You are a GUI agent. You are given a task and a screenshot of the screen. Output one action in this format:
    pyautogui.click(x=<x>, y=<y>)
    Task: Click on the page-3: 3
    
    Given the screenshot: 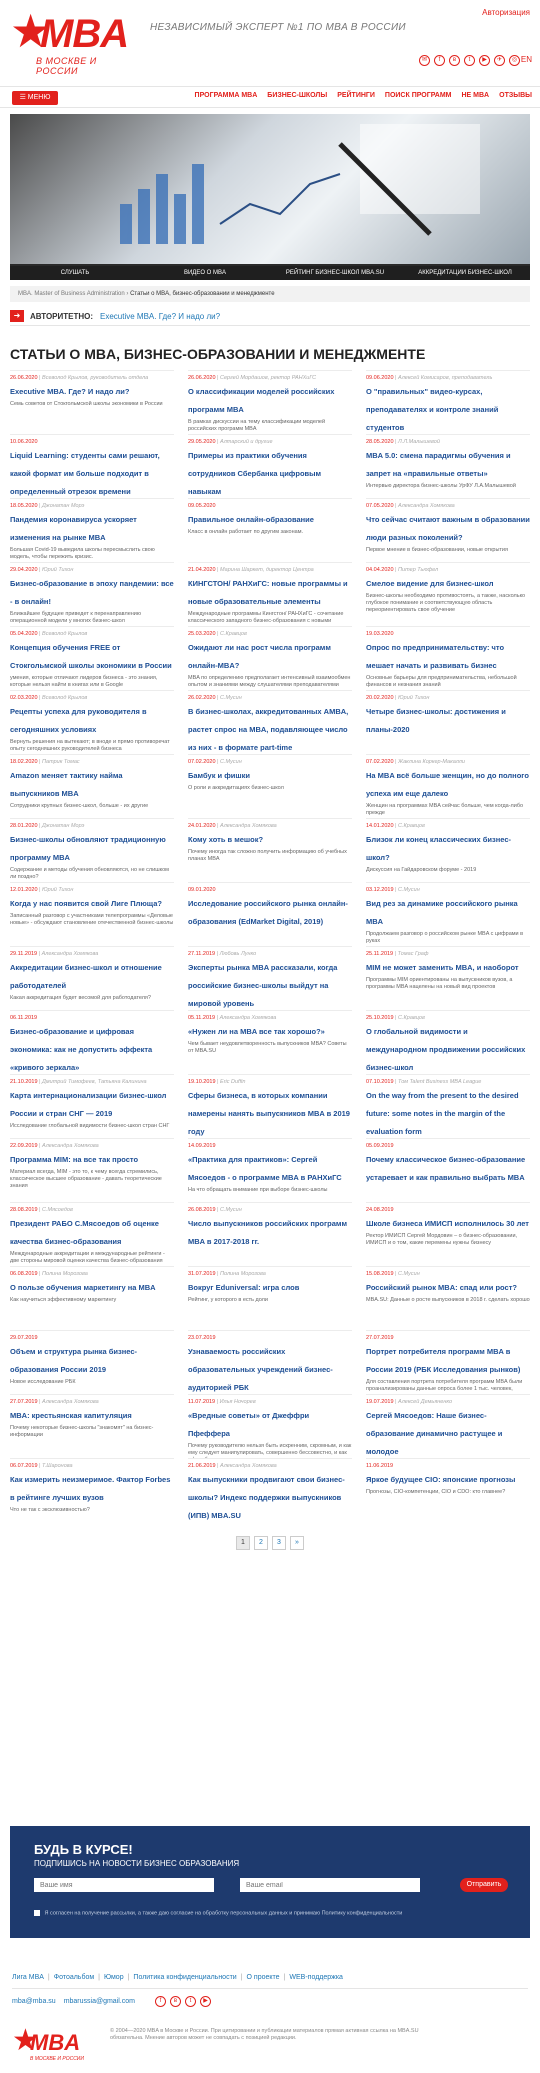 What is the action you would take?
    pyautogui.click(x=279, y=1543)
    